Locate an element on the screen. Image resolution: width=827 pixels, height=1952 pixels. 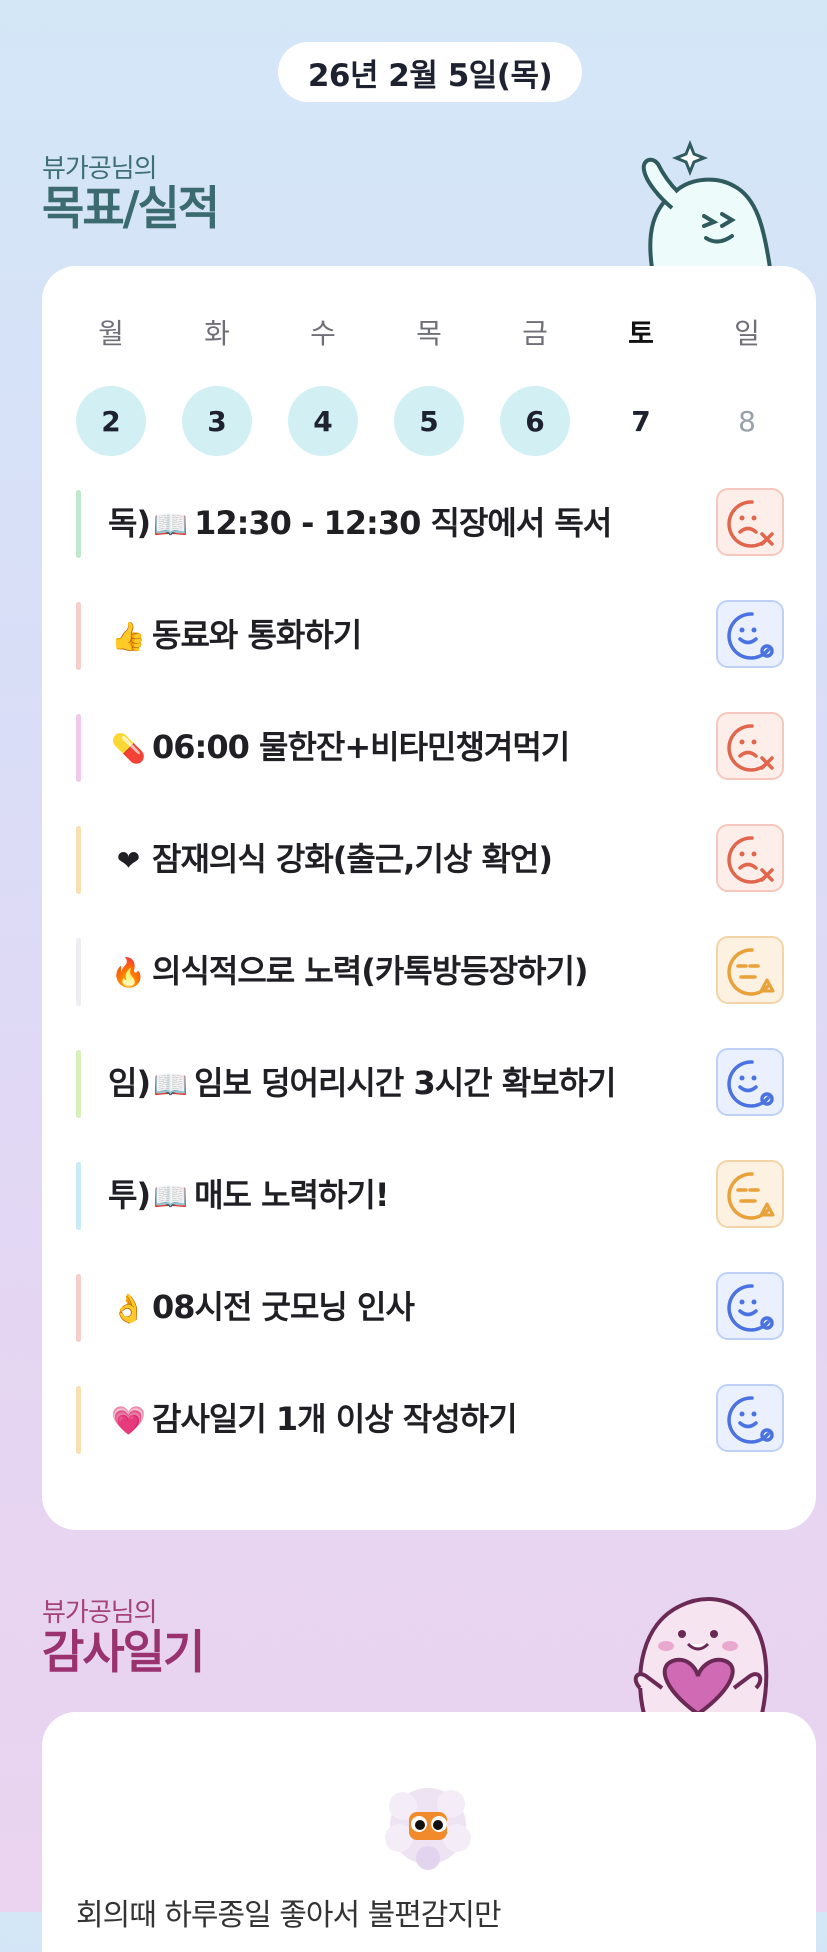
week-calendar: 월2화3수4목5금6토7일8 is located at coordinates (447, 384).